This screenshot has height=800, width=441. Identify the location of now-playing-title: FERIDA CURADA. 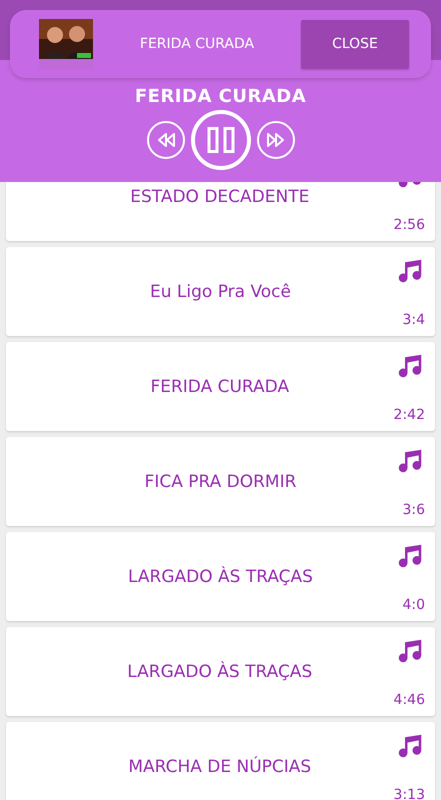
(220, 96).